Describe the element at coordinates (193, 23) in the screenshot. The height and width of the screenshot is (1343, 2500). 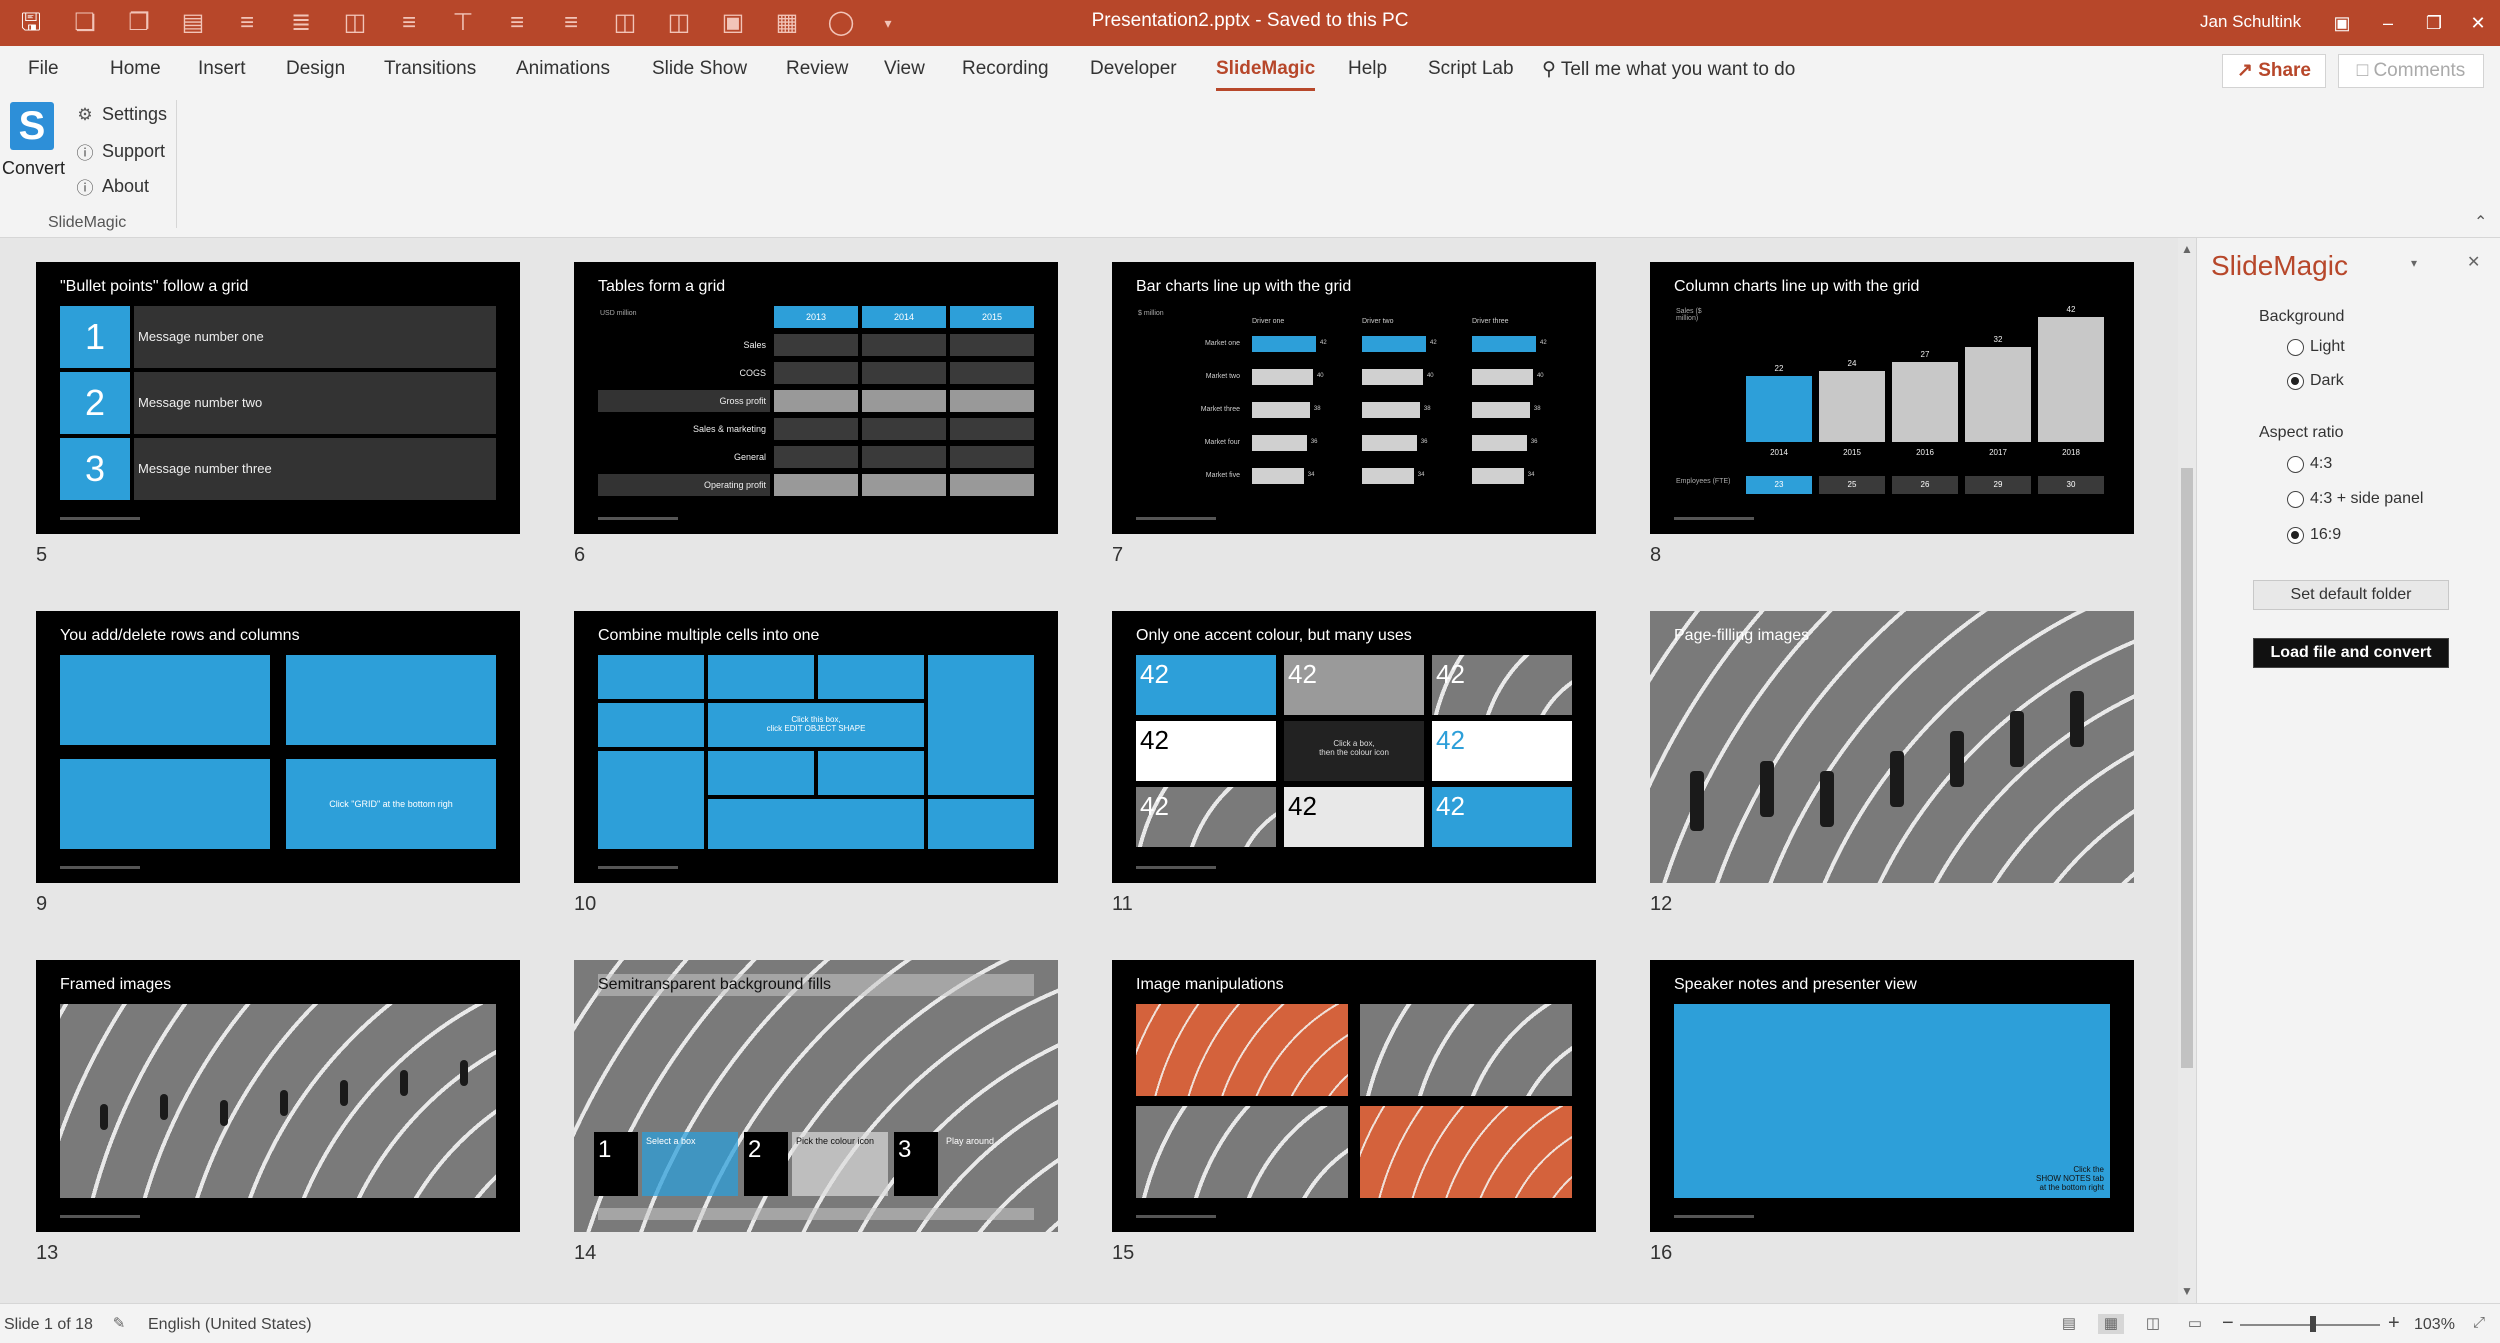
I see `chart-icon: ▤` at that location.